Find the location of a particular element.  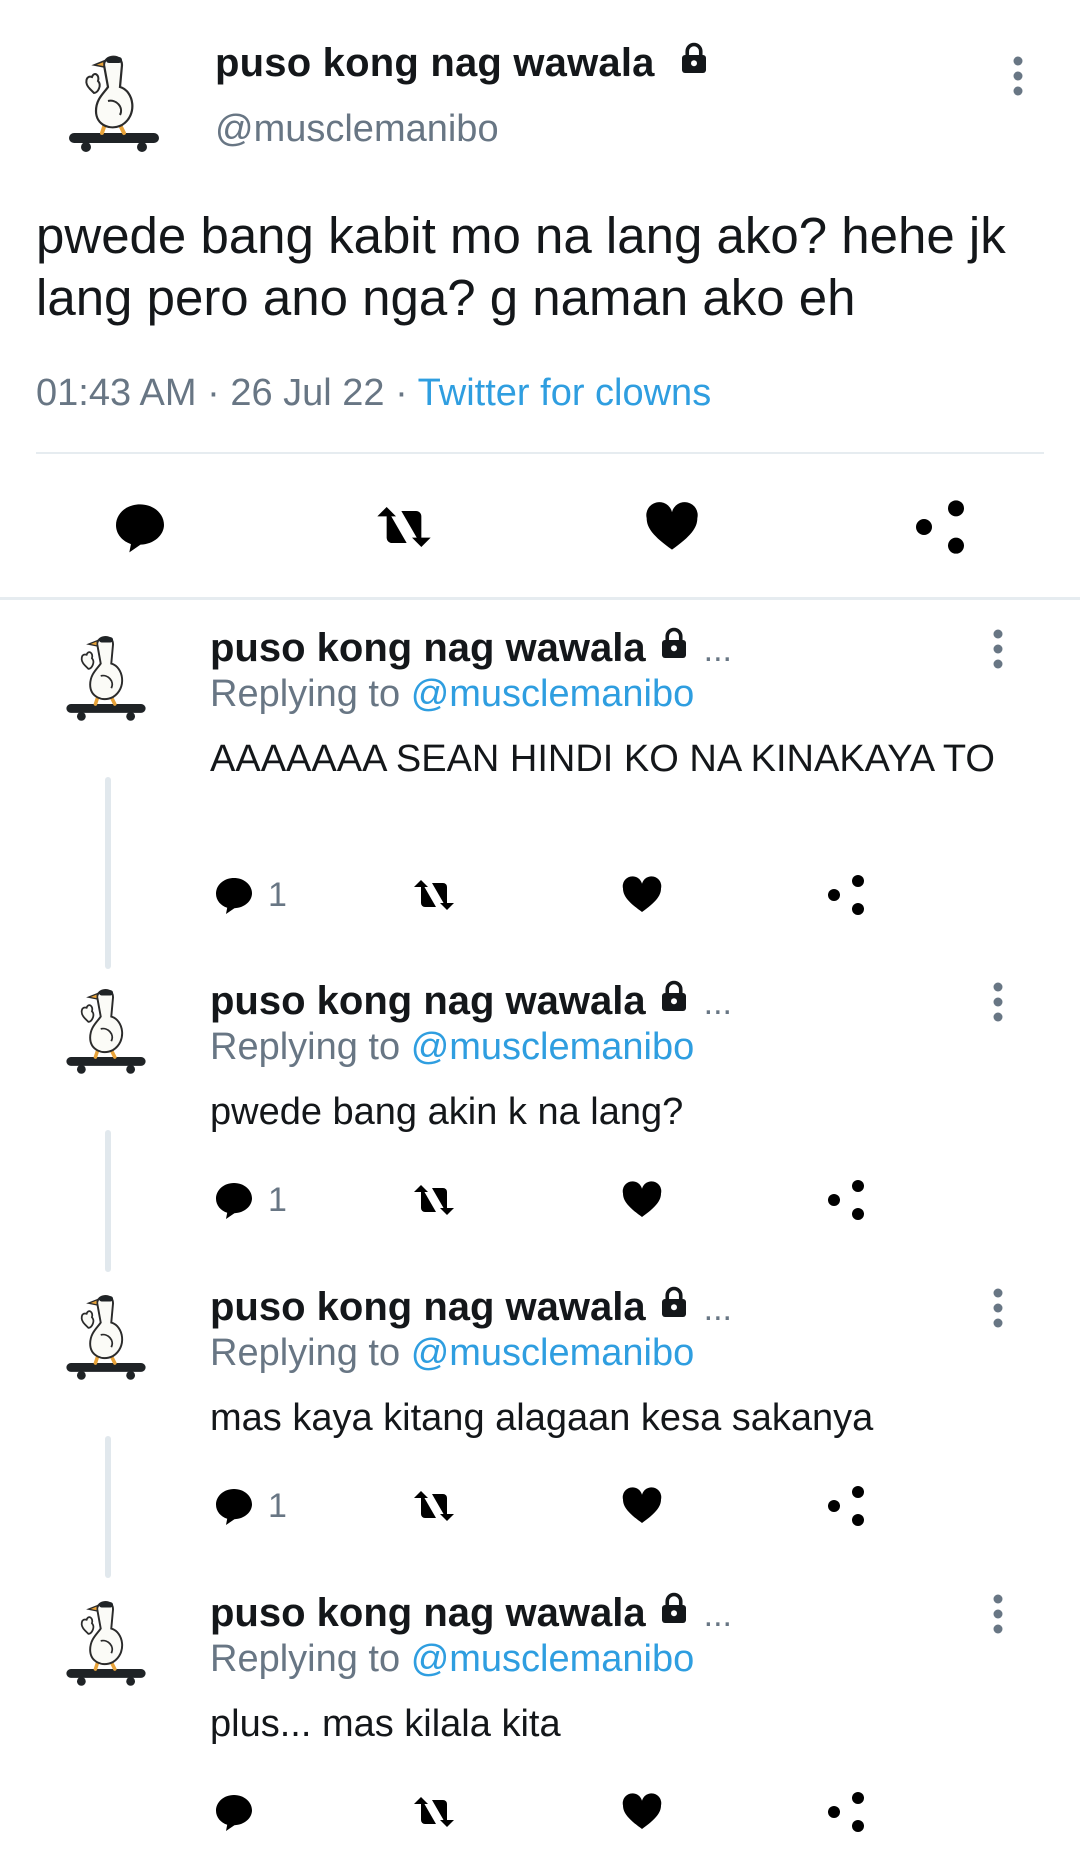

reply-text: pwede bang akin k na lang? is located at coordinates (447, 1112).